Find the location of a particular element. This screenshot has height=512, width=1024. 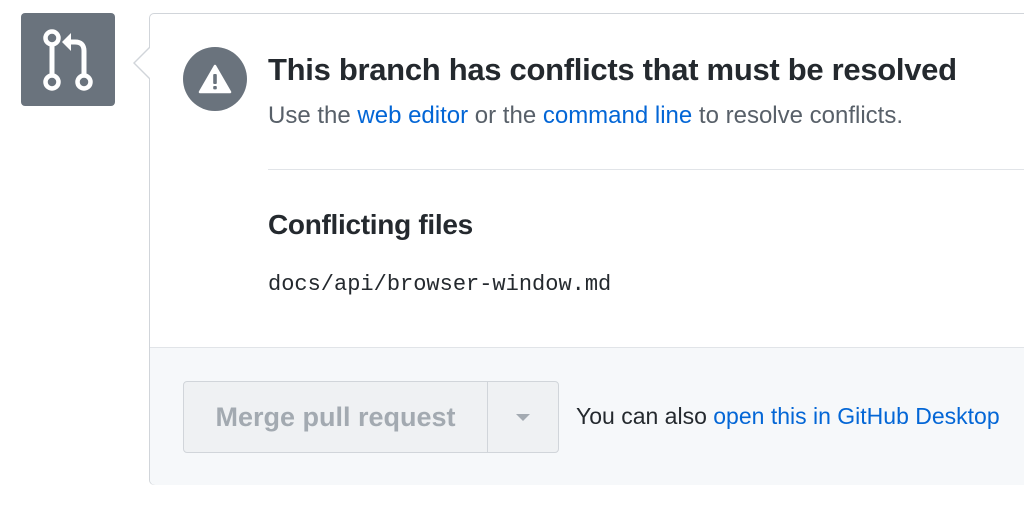

merge-pull-request-button: Merge pull request is located at coordinates (336, 417).